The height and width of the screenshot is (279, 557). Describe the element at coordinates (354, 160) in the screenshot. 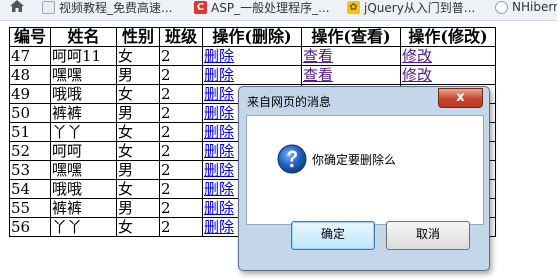

I see `dialog-message: 你确定要删除么` at that location.